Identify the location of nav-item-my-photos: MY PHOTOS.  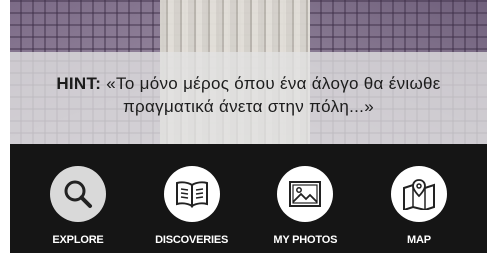
(305, 198).